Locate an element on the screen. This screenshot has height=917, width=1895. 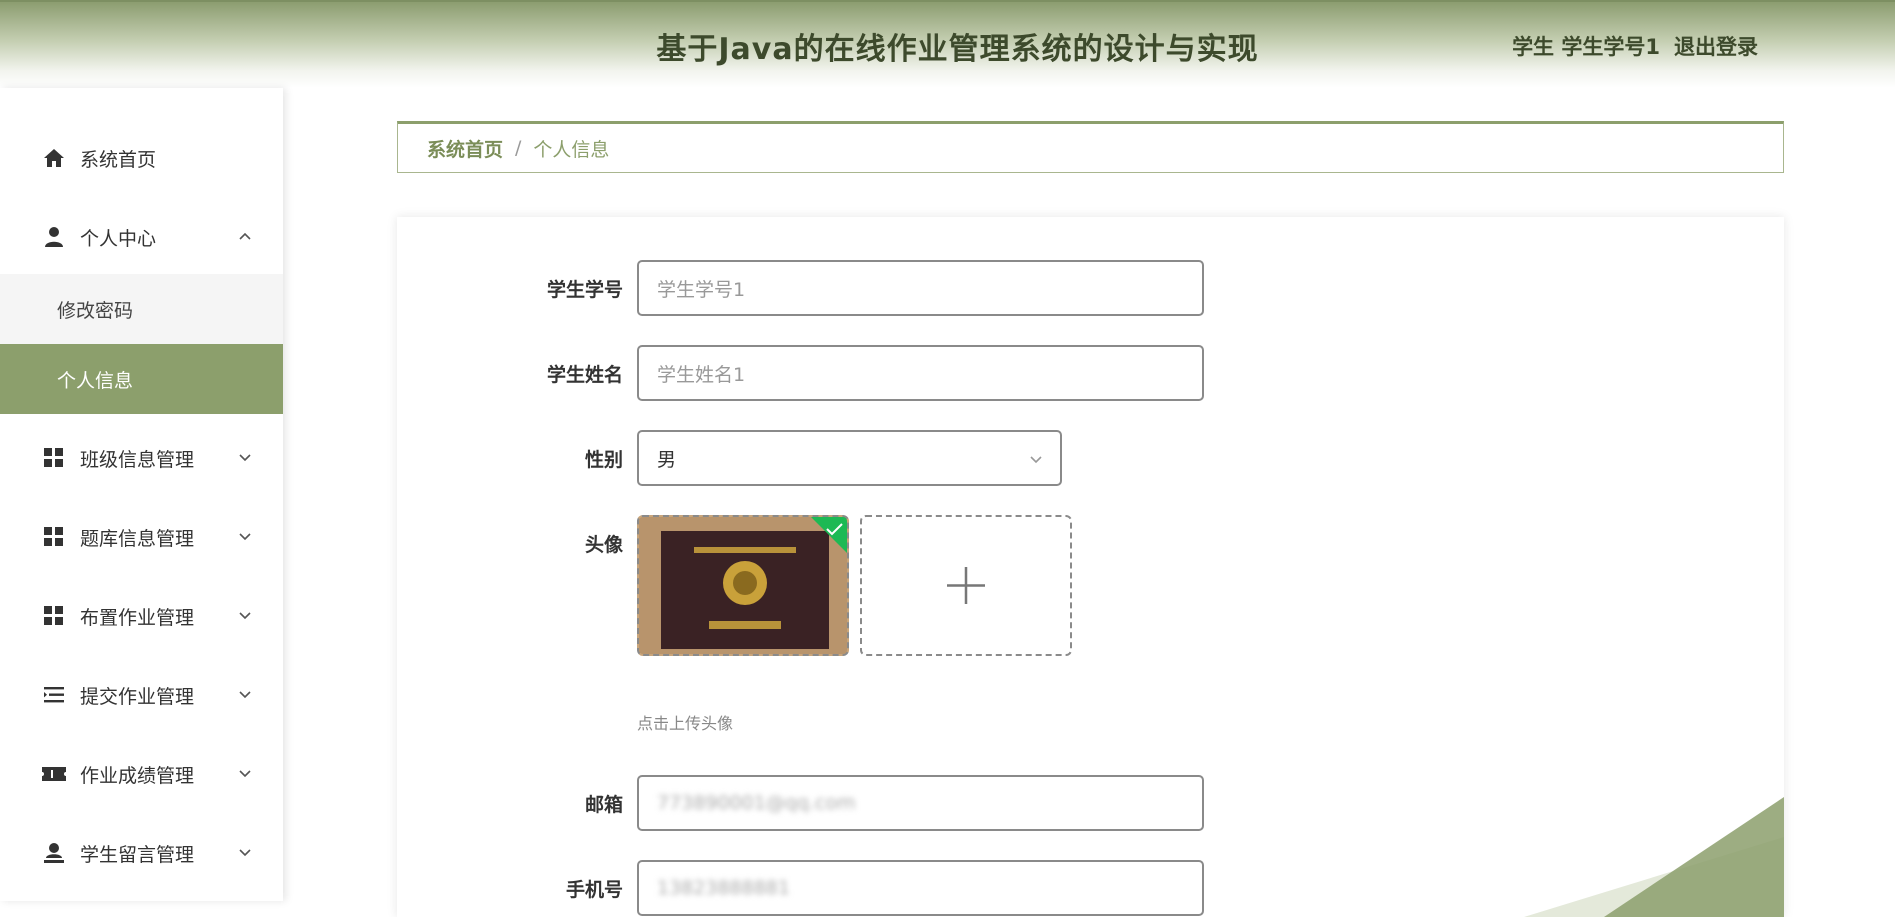
certificate-photo is located at coordinates (743, 585).